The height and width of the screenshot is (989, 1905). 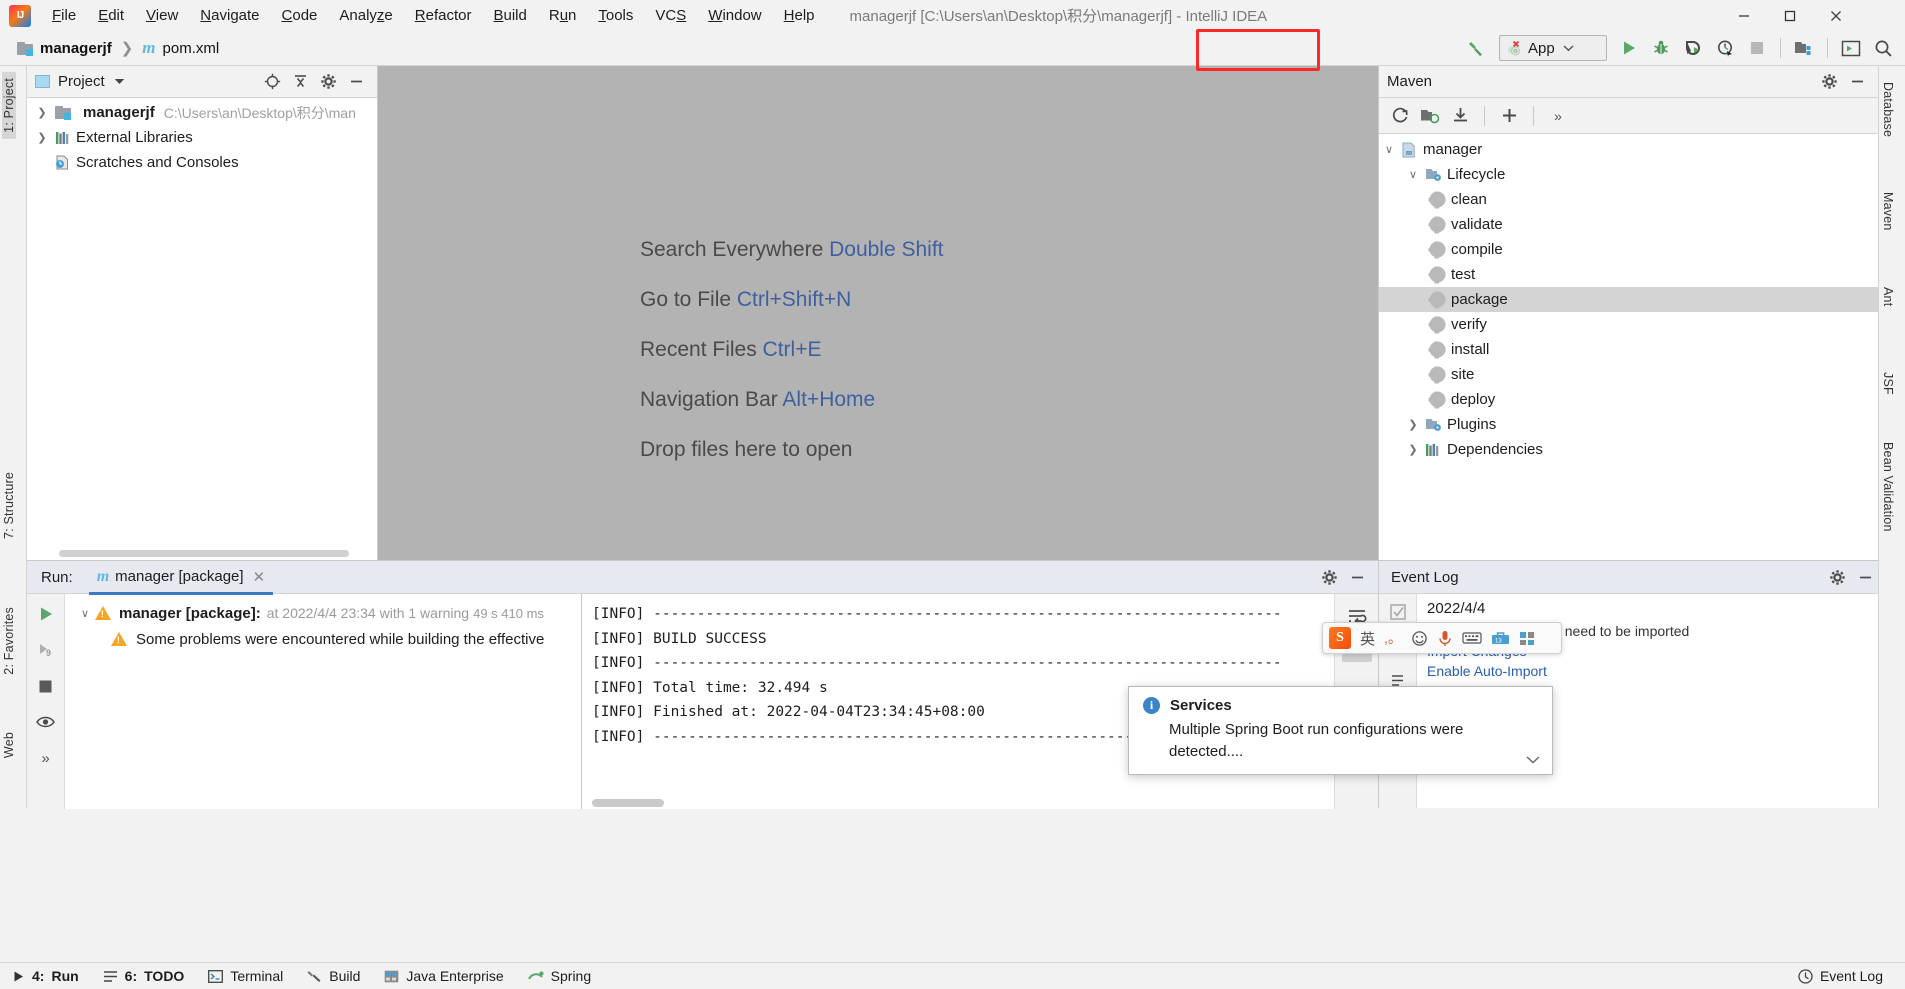 I want to click on sogou-ime-toolbar: 英 ,。, so click(x=1442, y=638).